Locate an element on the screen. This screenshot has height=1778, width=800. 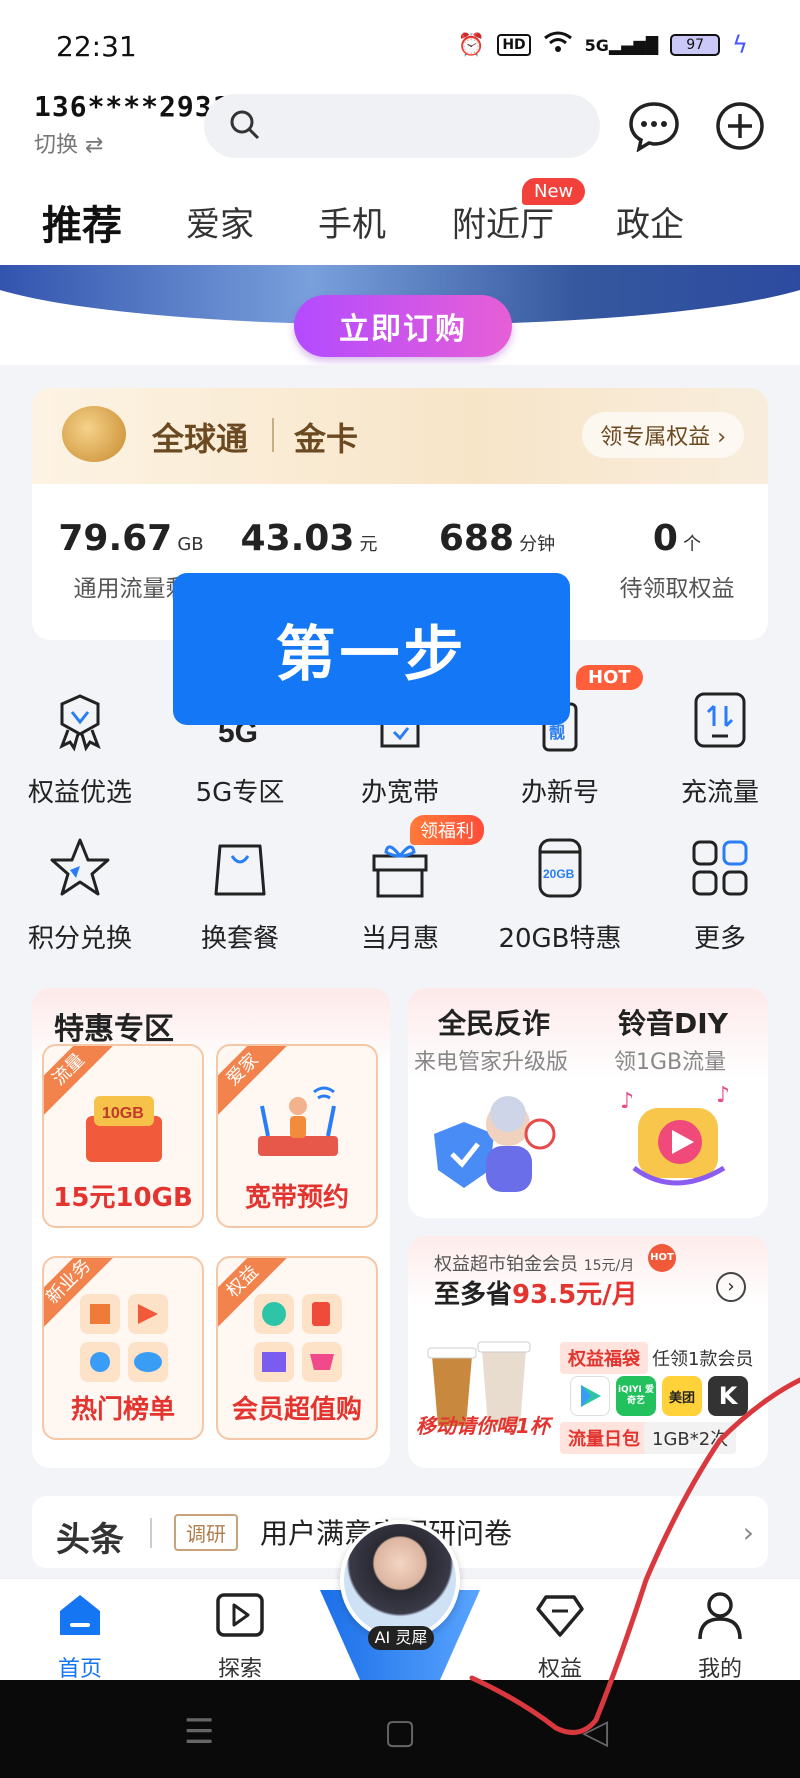
grid-more-icon is located at coordinates (720, 868).